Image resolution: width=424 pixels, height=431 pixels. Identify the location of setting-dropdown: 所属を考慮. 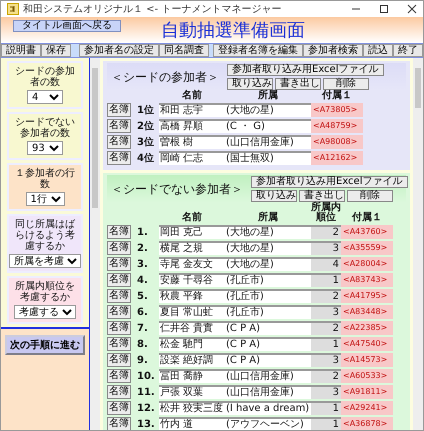
(45, 261).